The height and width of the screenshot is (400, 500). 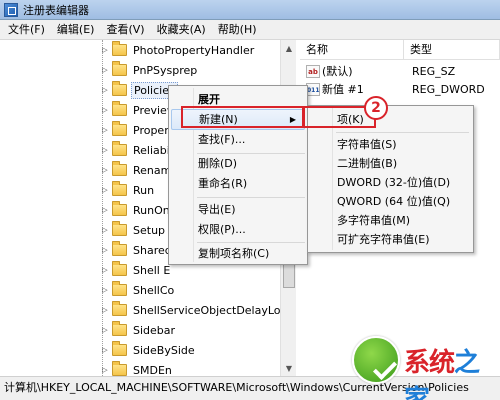 What do you see at coordinates (214, 310) in the screenshot?
I see `tree-item-label: ShellServiceObjectDelayLoad` at bounding box center [214, 310].